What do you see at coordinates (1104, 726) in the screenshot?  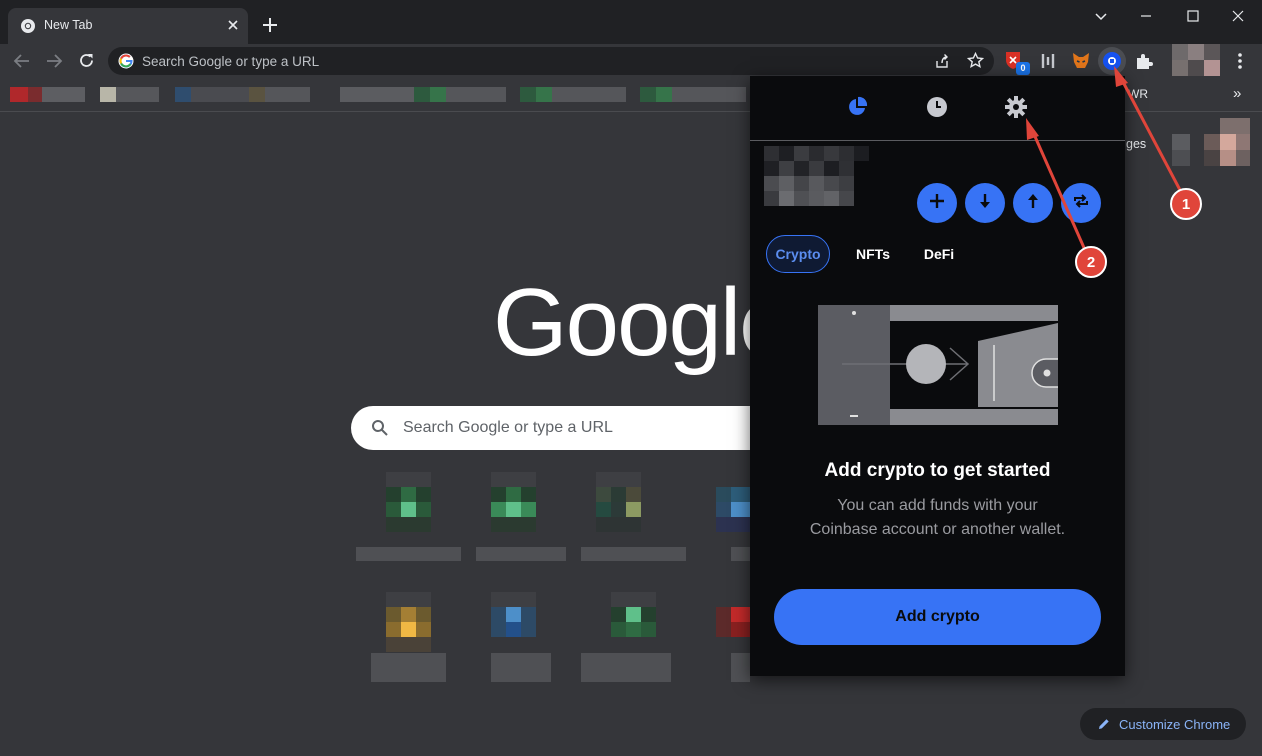 I see `pencil-icon` at bounding box center [1104, 726].